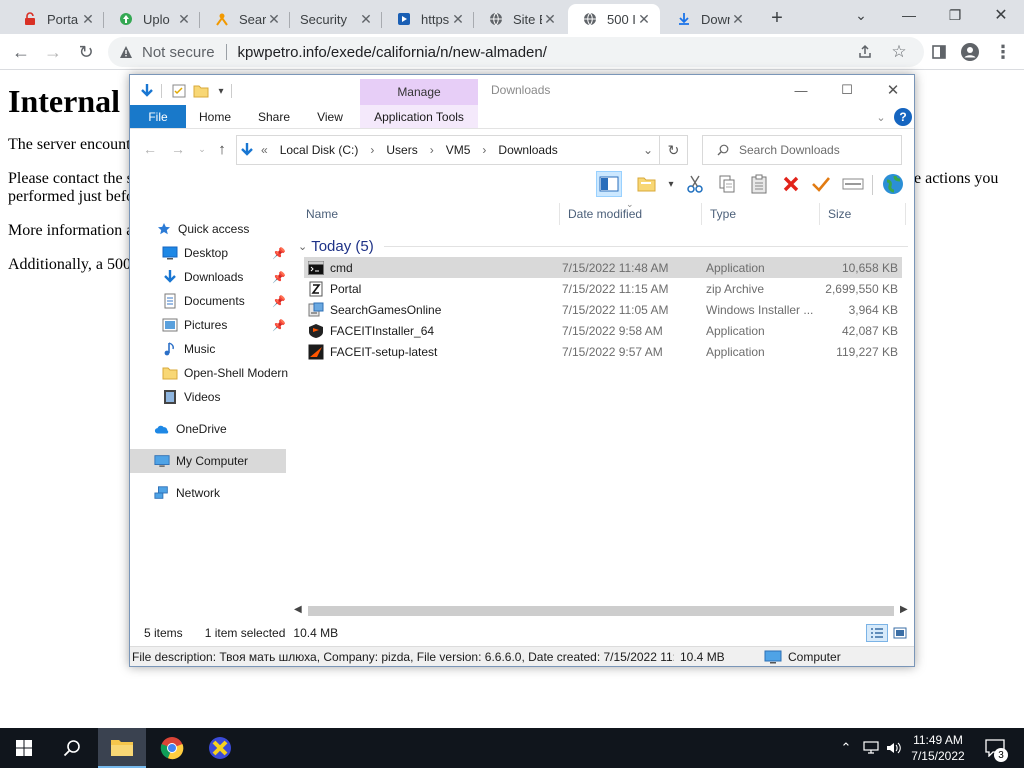 Image resolution: width=1024 pixels, height=768 pixels. I want to click on tab-site: Site E ✕, so click(520, 19).